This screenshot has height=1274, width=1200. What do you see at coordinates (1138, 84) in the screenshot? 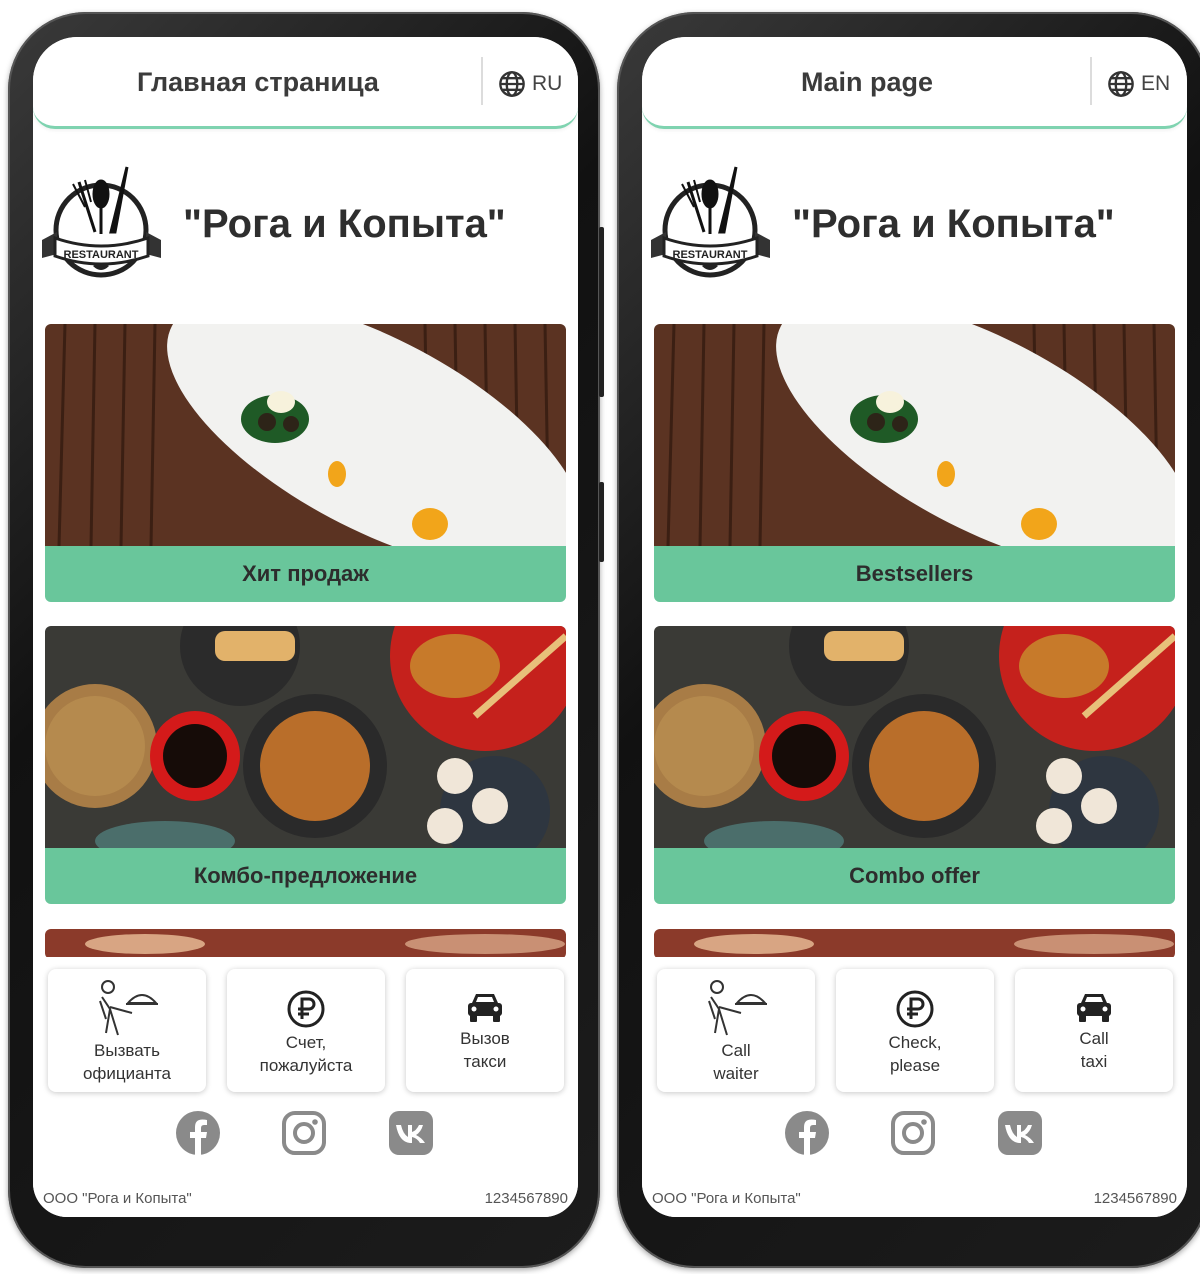
I see `language-switcher: EN` at bounding box center [1138, 84].